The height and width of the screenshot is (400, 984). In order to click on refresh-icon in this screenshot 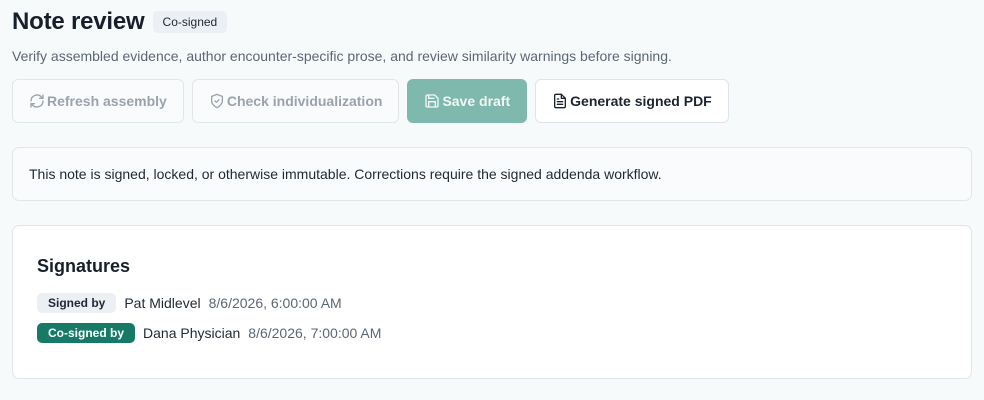, I will do `click(37, 101)`.